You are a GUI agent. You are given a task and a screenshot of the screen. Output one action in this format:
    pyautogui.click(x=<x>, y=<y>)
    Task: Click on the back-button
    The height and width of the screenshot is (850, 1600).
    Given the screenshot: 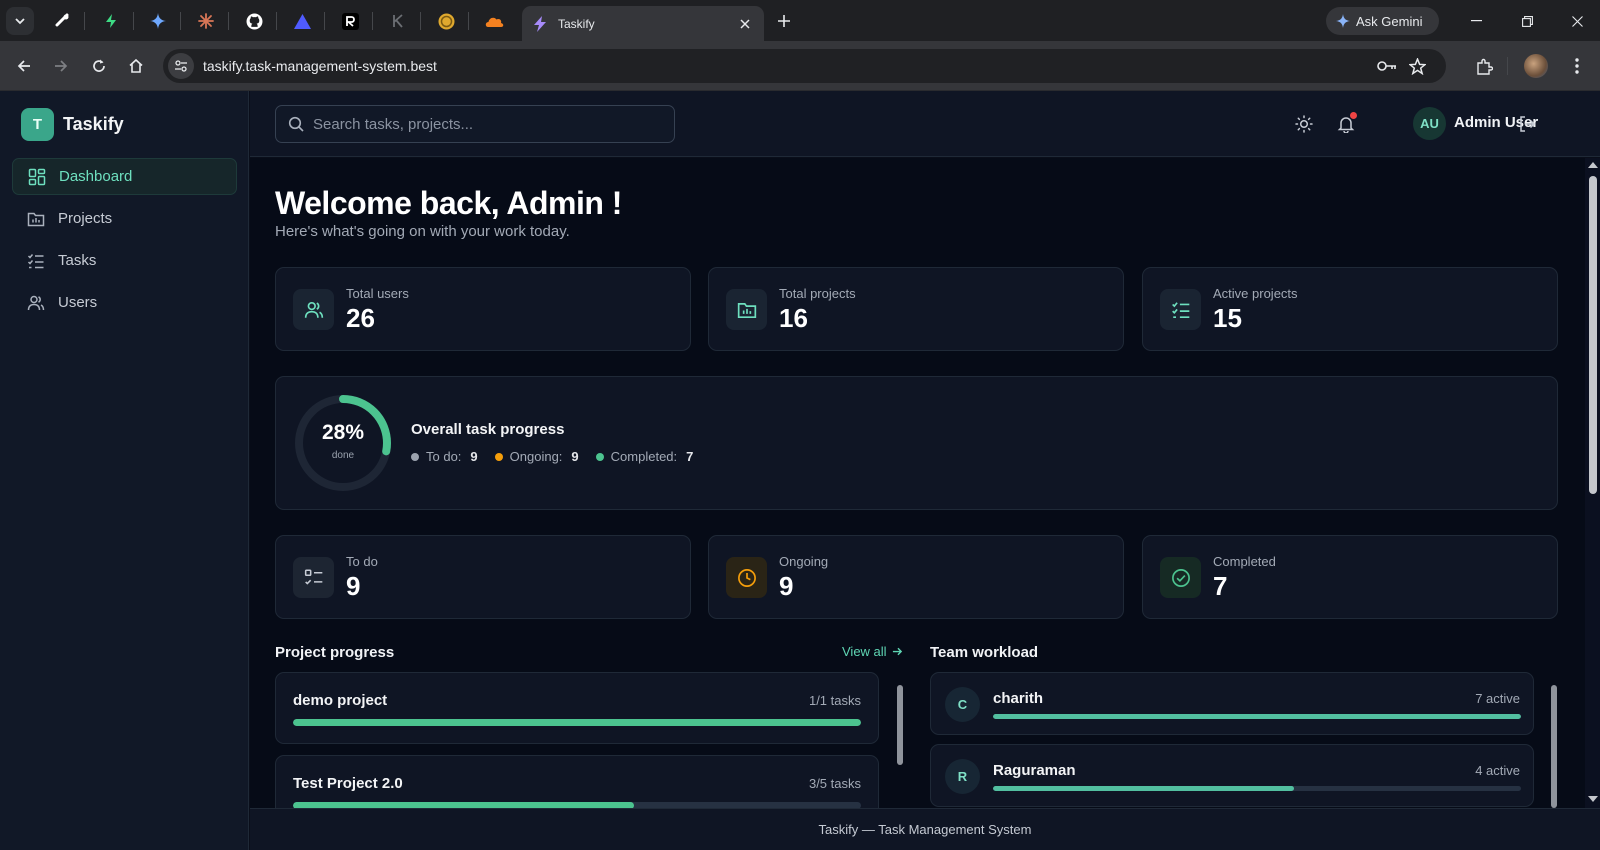 What is the action you would take?
    pyautogui.click(x=24, y=66)
    